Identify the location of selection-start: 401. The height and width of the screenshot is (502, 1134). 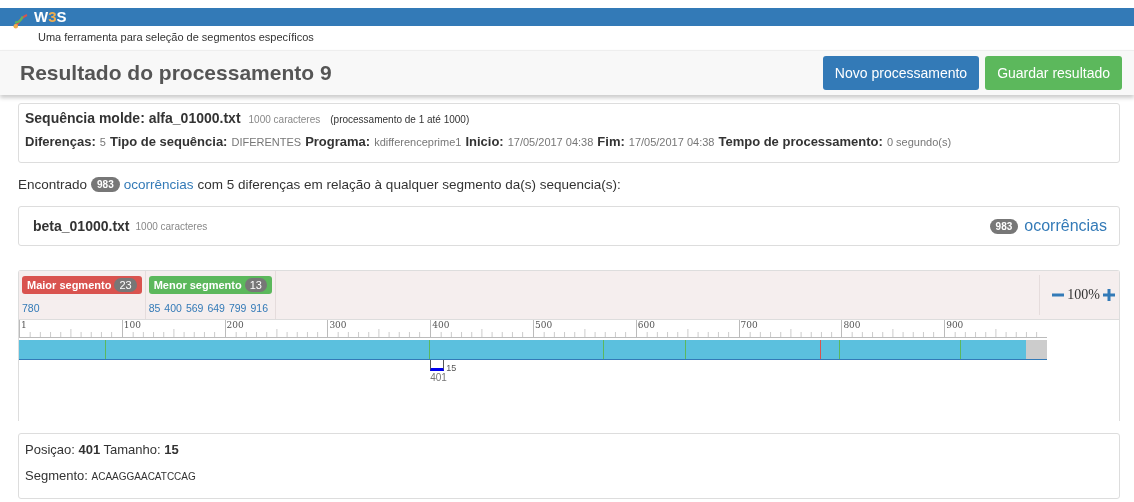
(438, 377).